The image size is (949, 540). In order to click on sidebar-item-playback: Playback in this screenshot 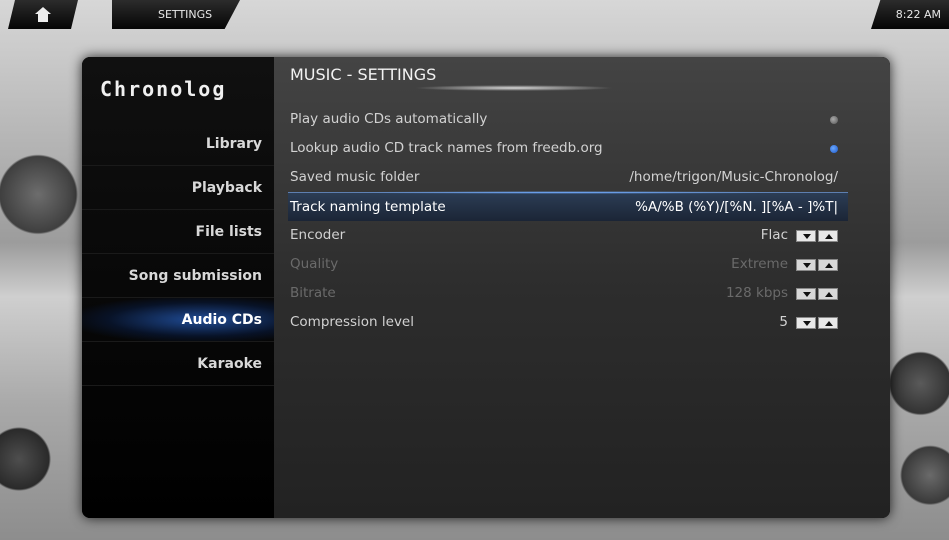, I will do `click(178, 188)`.